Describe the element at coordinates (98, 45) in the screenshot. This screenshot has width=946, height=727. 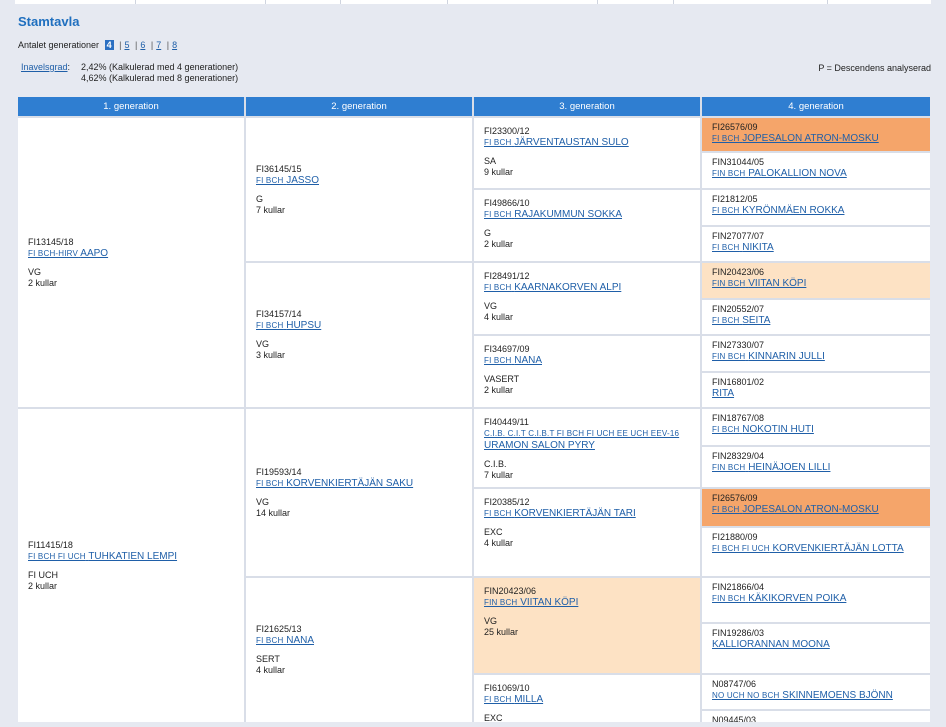
I see `generations-selector: Antalet generationer 4 | 5 | 6 | 7 | 8` at that location.